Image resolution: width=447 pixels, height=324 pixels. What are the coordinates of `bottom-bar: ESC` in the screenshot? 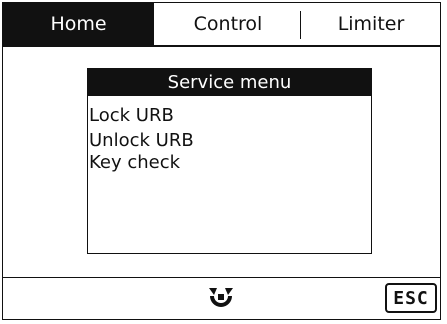 It's located at (221, 298).